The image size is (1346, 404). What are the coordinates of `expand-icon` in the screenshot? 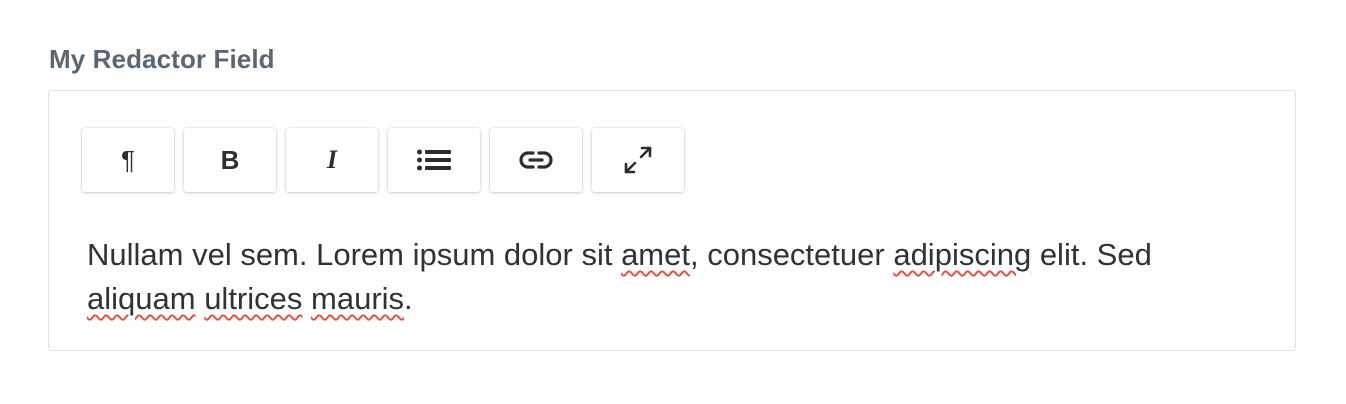 It's located at (638, 160).